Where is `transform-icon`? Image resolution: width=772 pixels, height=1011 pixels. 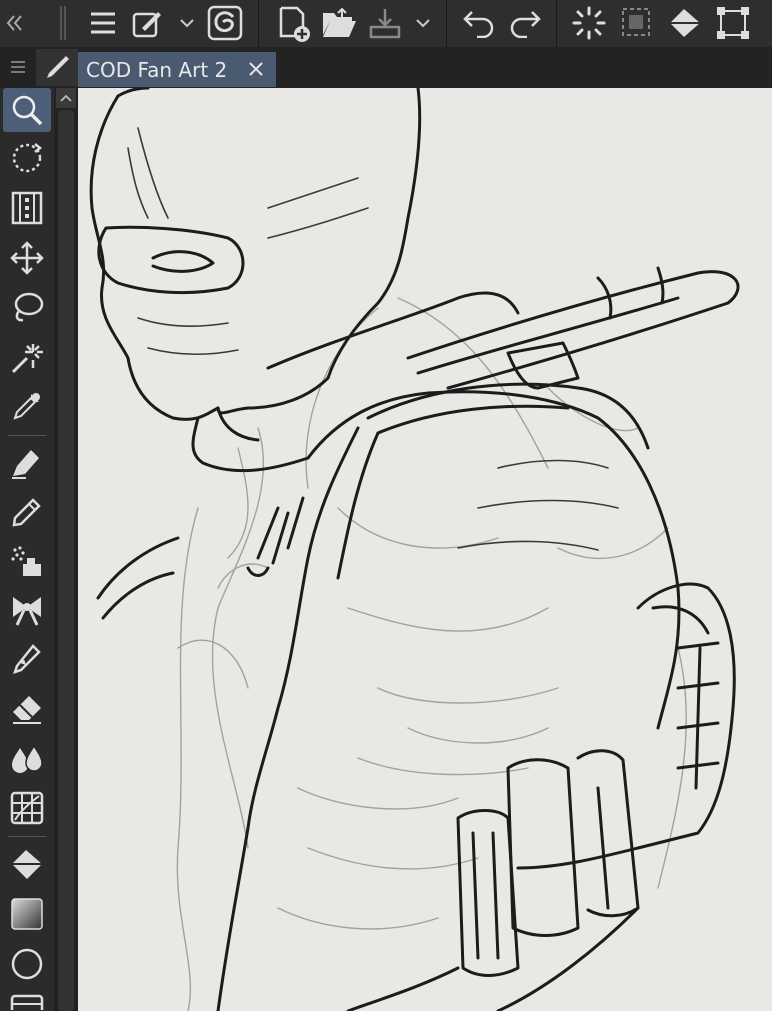
transform-icon is located at coordinates (733, 23).